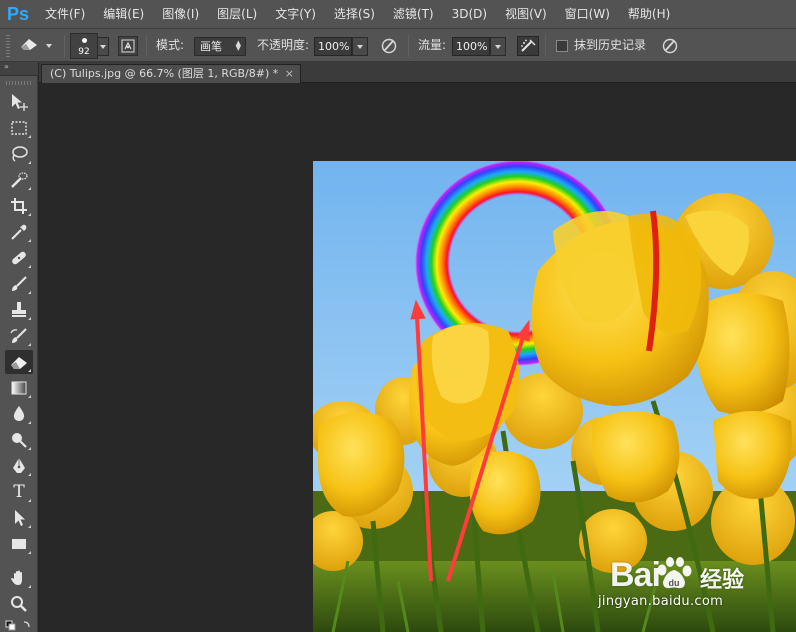  What do you see at coordinates (19, 232) in the screenshot?
I see `eyedropper-tool-icon` at bounding box center [19, 232].